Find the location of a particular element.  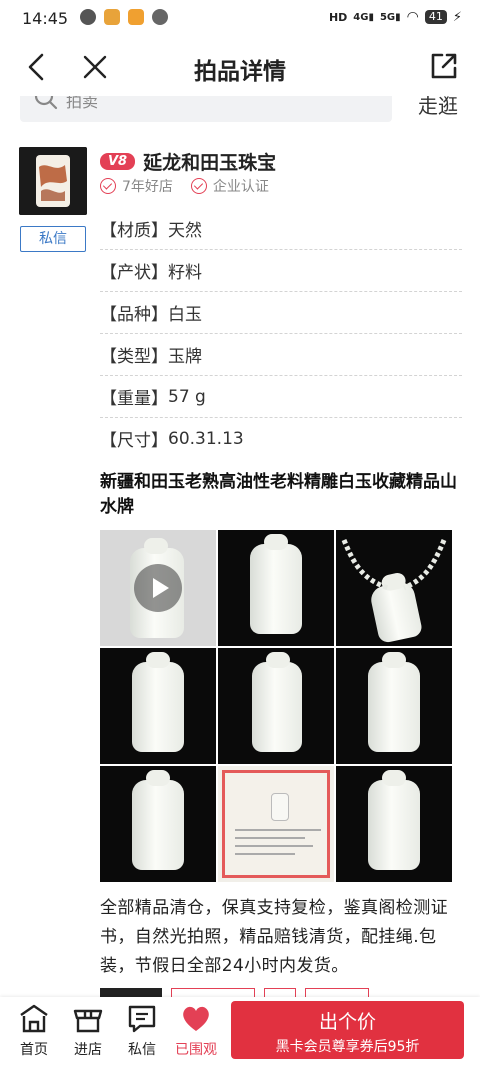

chat-notification-icon is located at coordinates (88, 17).